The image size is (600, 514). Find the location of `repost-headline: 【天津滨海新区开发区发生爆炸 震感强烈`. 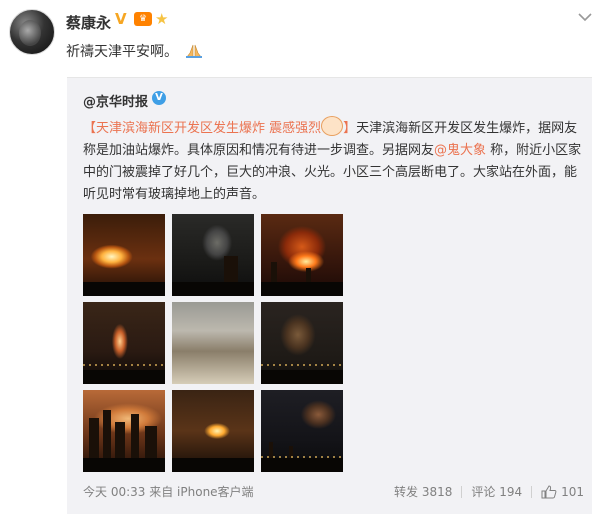

repost-headline: 【天津滨海新区开发区发生爆炸 震感强烈 is located at coordinates (202, 128).